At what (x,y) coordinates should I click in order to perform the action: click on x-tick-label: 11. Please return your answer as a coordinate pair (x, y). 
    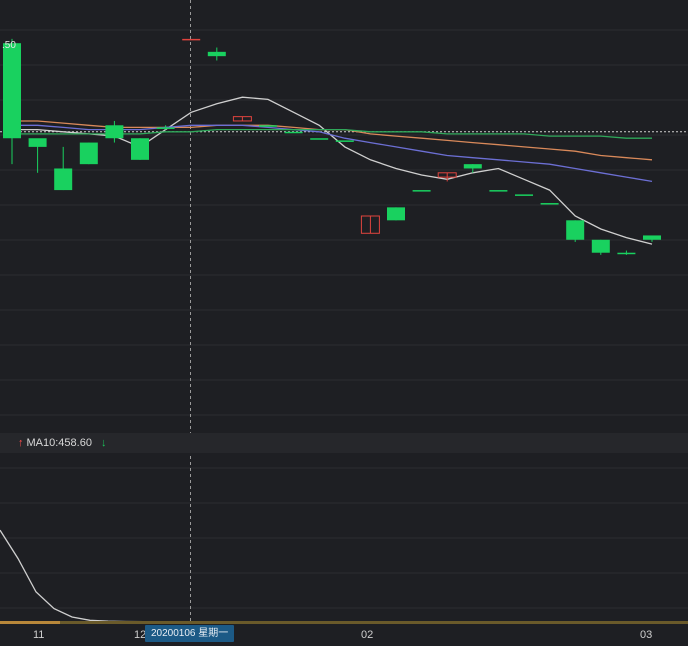
    Looking at the image, I should click on (39, 635).